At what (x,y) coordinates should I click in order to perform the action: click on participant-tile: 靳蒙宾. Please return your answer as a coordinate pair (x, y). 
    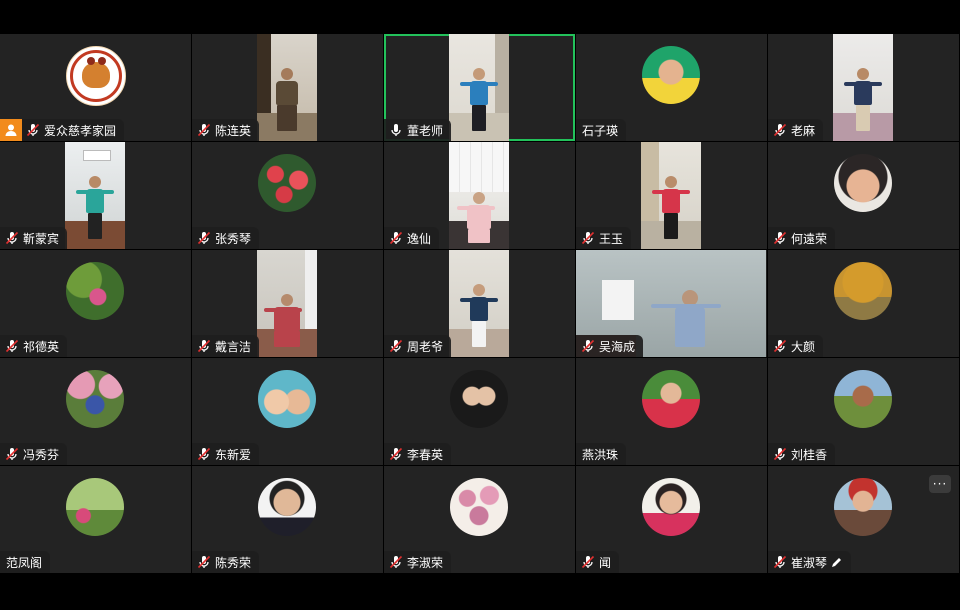
    Looking at the image, I should click on (95, 195).